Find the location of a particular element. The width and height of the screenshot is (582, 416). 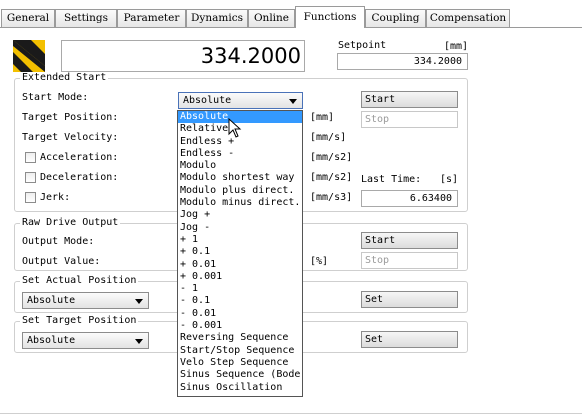

dropdown-option: + 1 is located at coordinates (240, 240).